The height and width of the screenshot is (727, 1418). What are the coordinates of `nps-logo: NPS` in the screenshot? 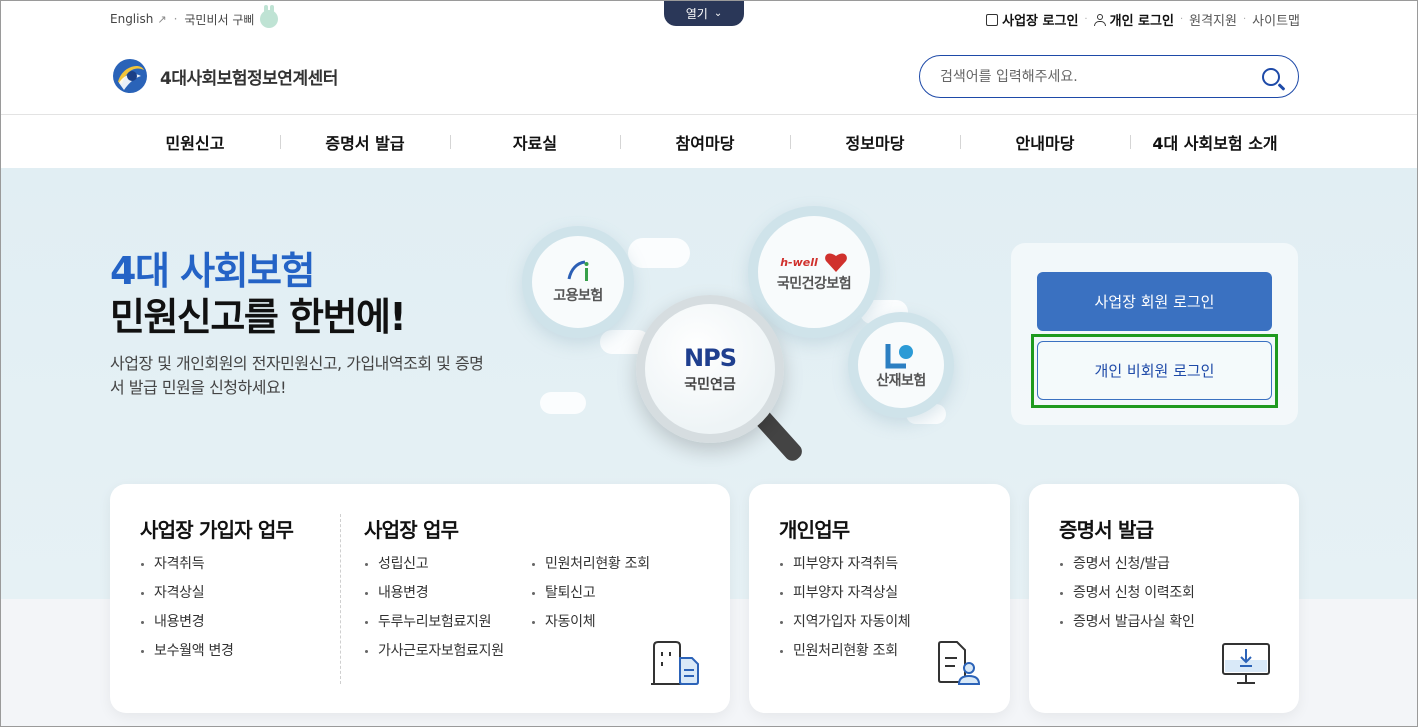 It's located at (710, 358).